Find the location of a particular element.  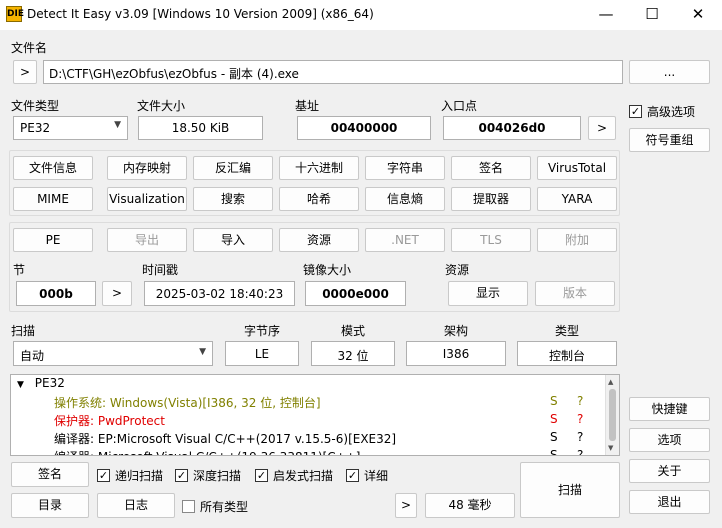

tool-button-6: VirusTotal is located at coordinates (577, 168).